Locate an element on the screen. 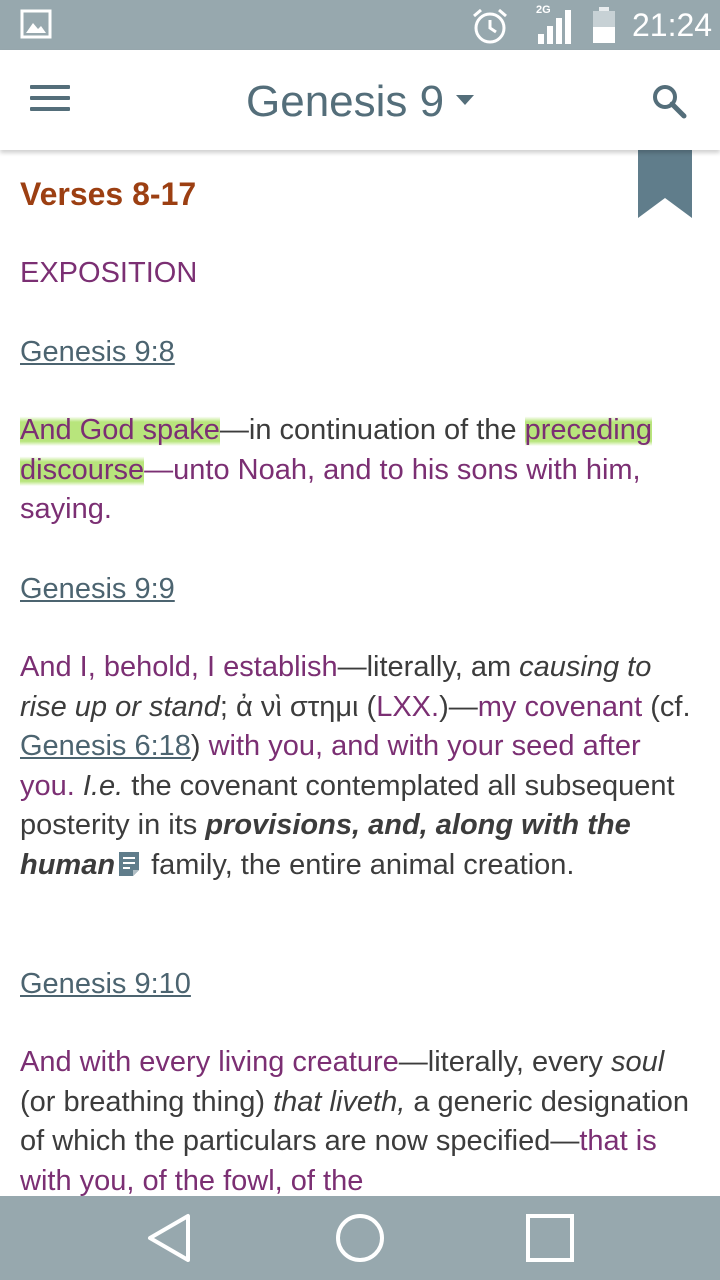  paragraph-text: ; is located at coordinates (228, 706).